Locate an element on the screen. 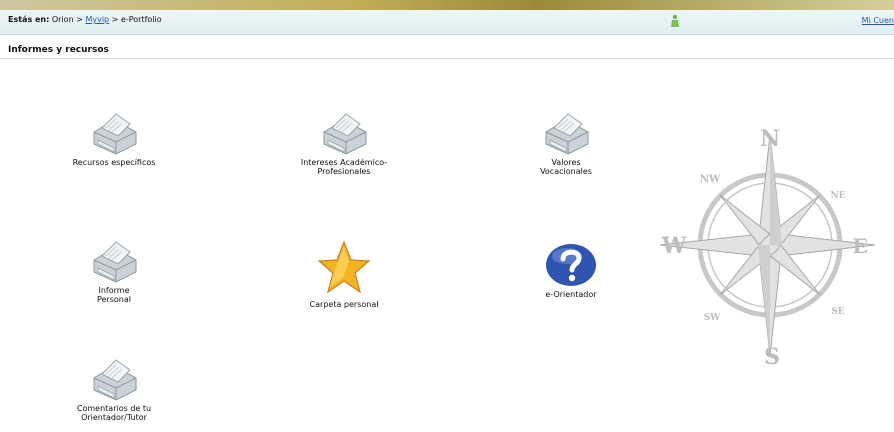  resource-comentarios-orientador: Comentarios de tu Orientador/Tutor is located at coordinates (114, 389).